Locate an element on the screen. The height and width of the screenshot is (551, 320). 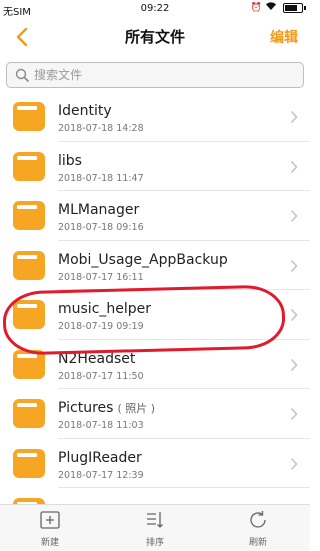
search-bar is located at coordinates (155, 75).